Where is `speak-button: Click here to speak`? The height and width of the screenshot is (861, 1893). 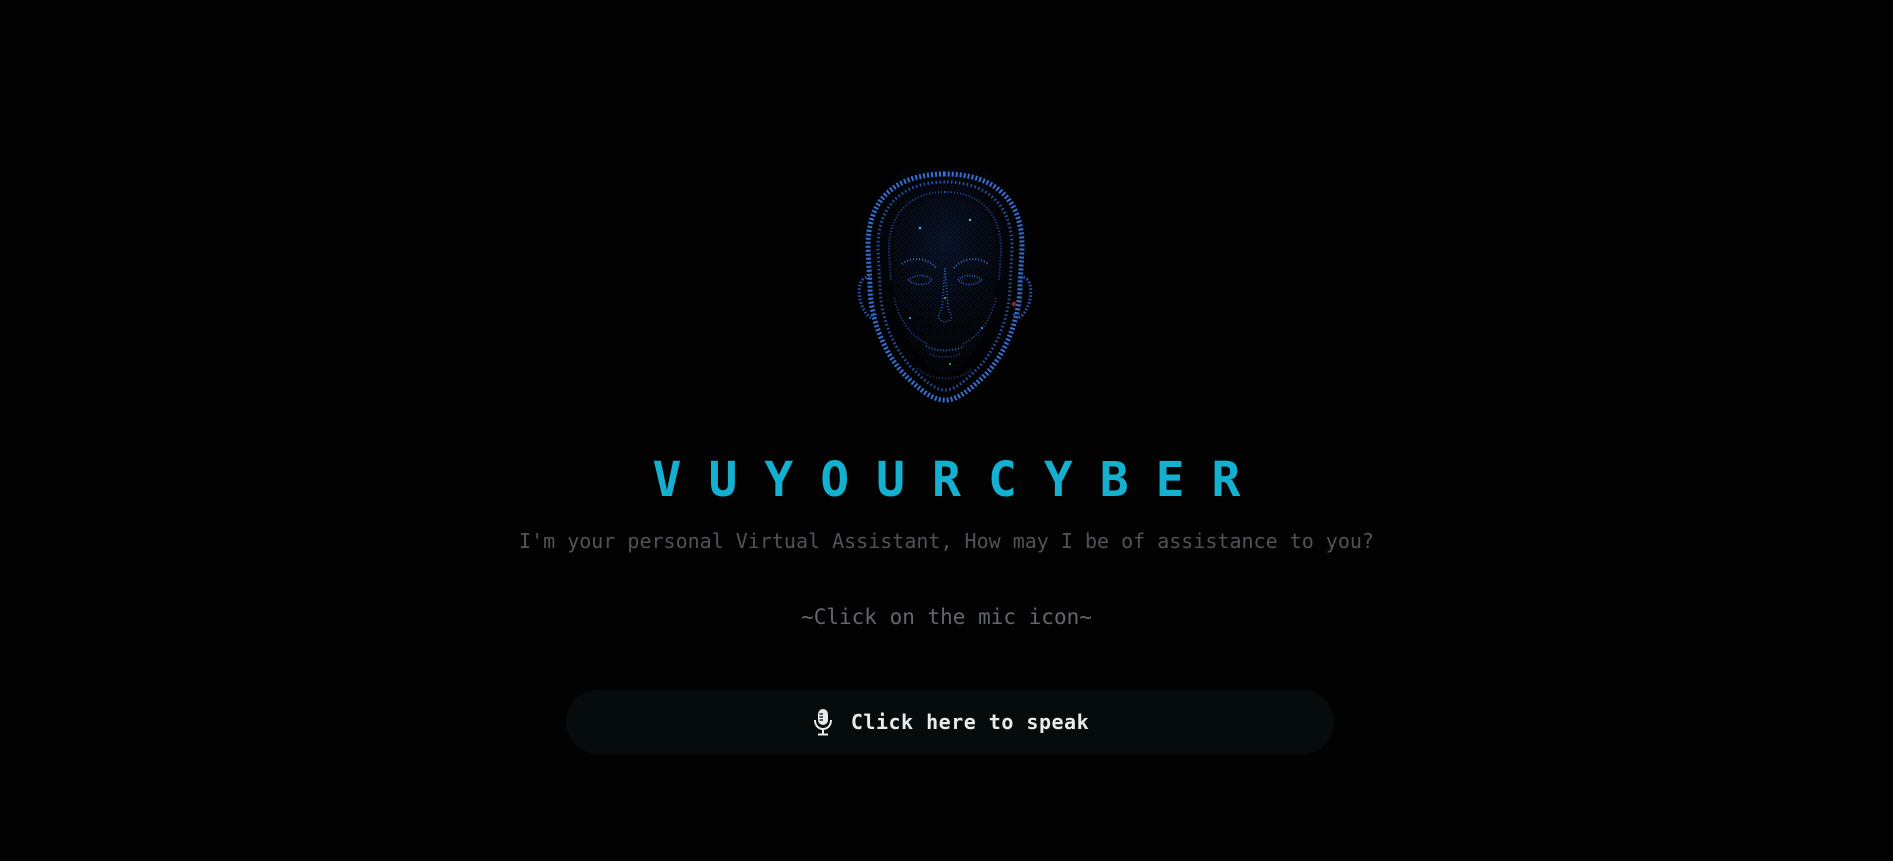
speak-button: Click here to speak is located at coordinates (950, 722).